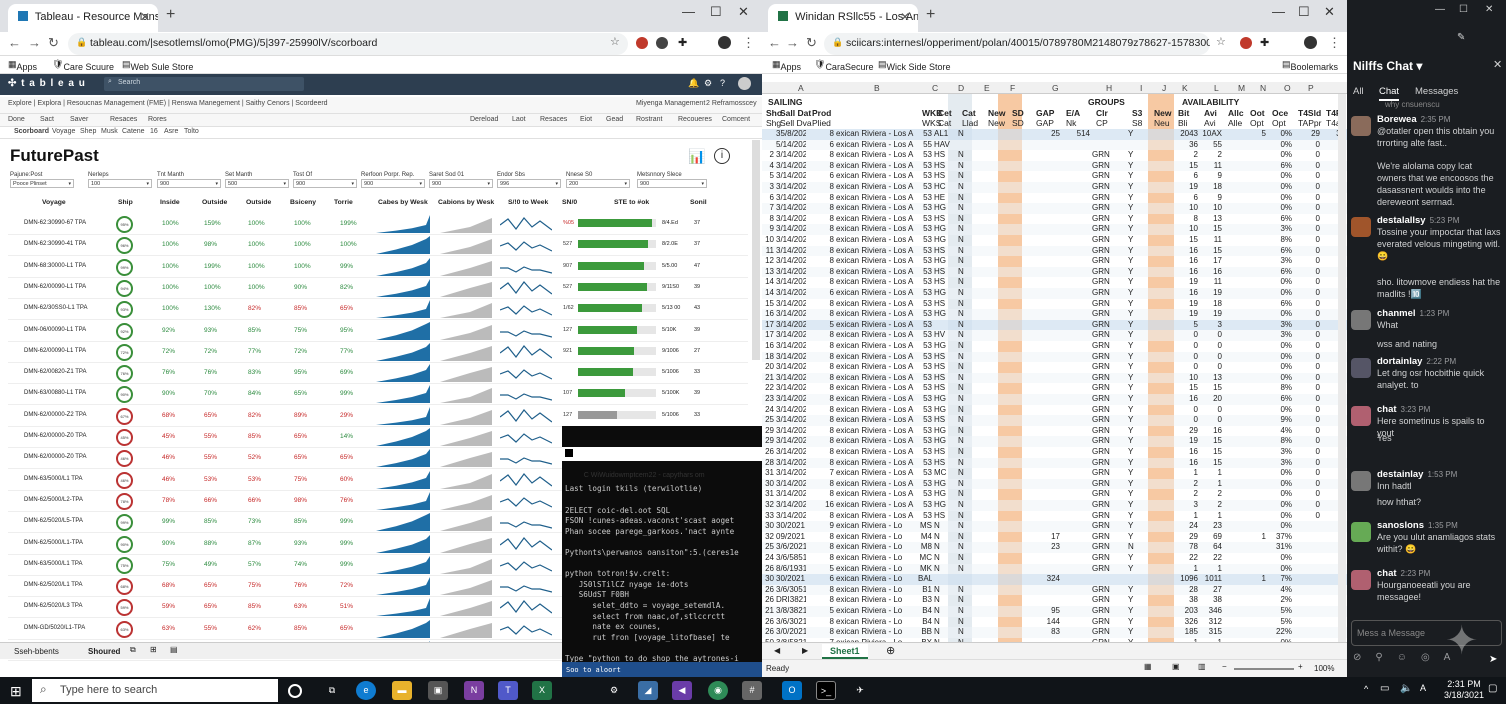  I want to click on excel-cell: HG, so click(945, 229).